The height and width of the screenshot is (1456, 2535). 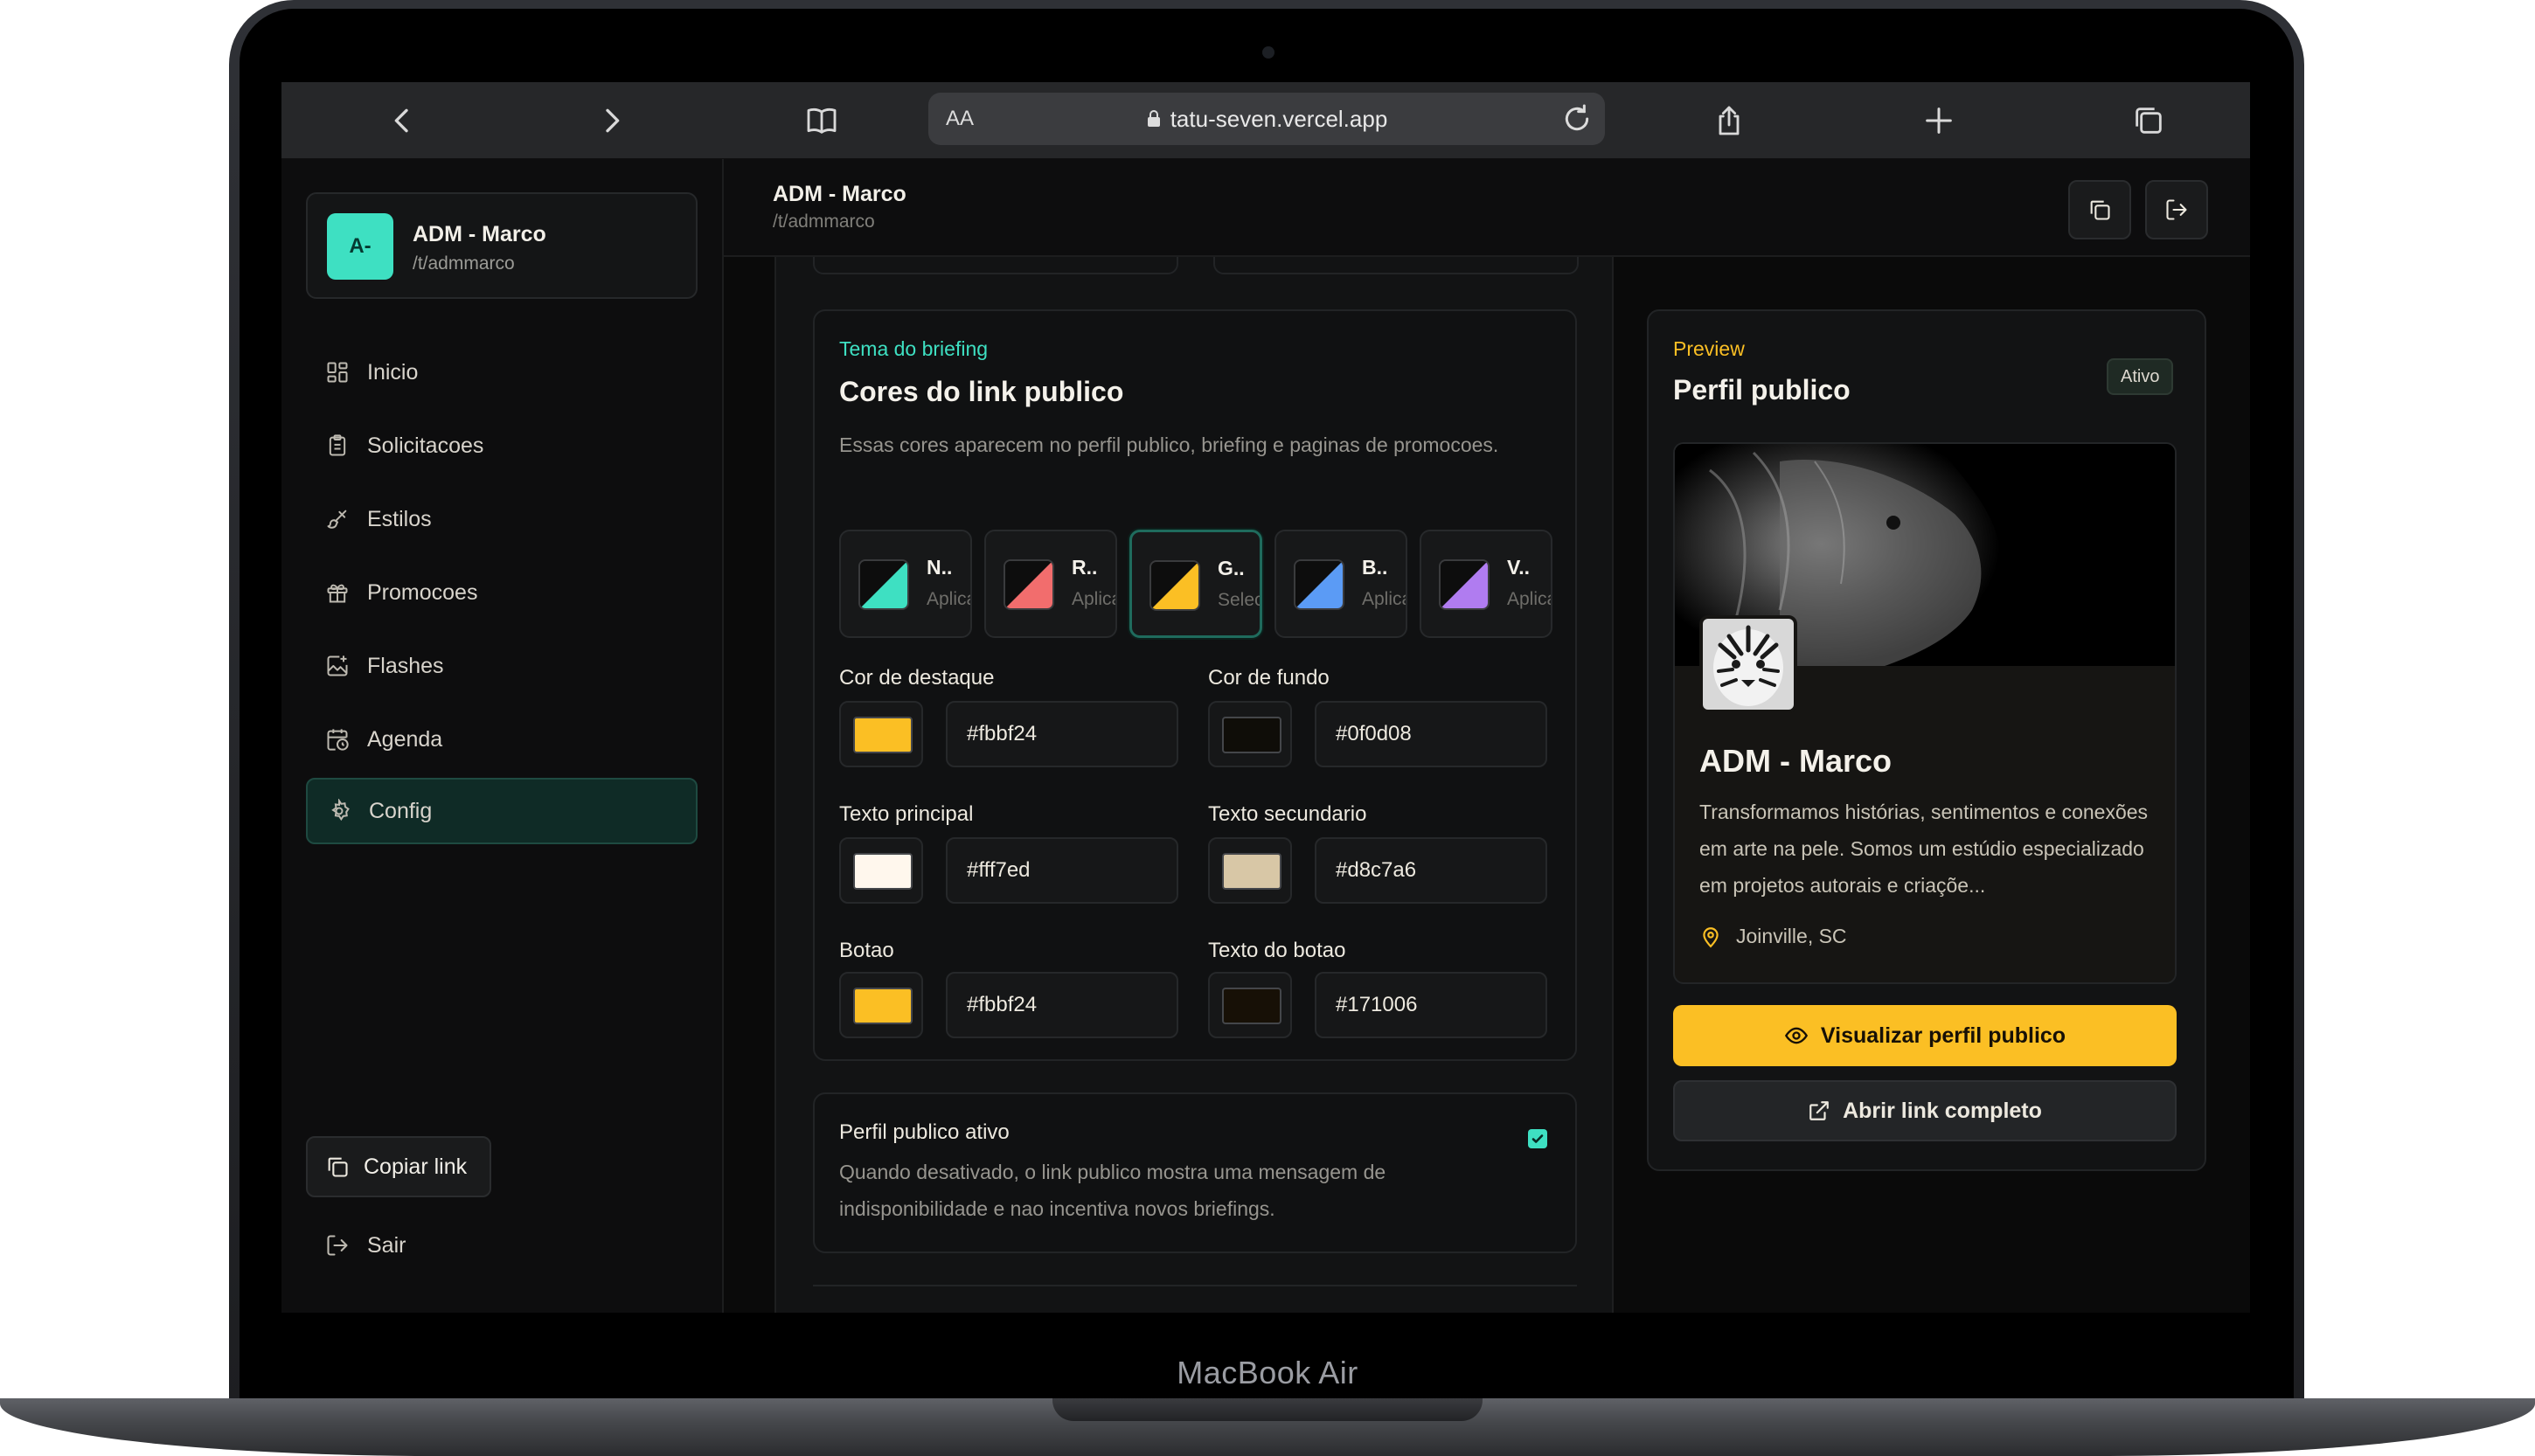 What do you see at coordinates (1240, 600) in the screenshot?
I see `theme-action: Selecionado` at bounding box center [1240, 600].